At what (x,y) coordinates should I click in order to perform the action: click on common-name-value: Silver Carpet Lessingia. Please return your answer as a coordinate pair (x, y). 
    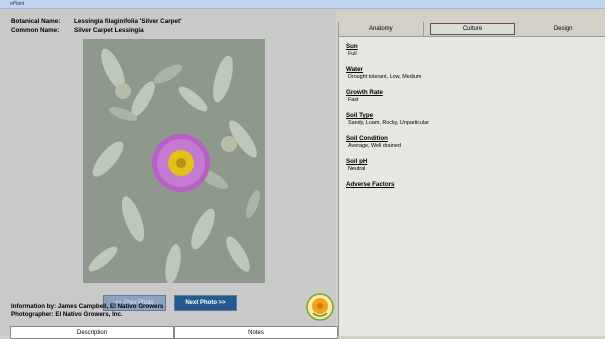
    Looking at the image, I should click on (109, 30).